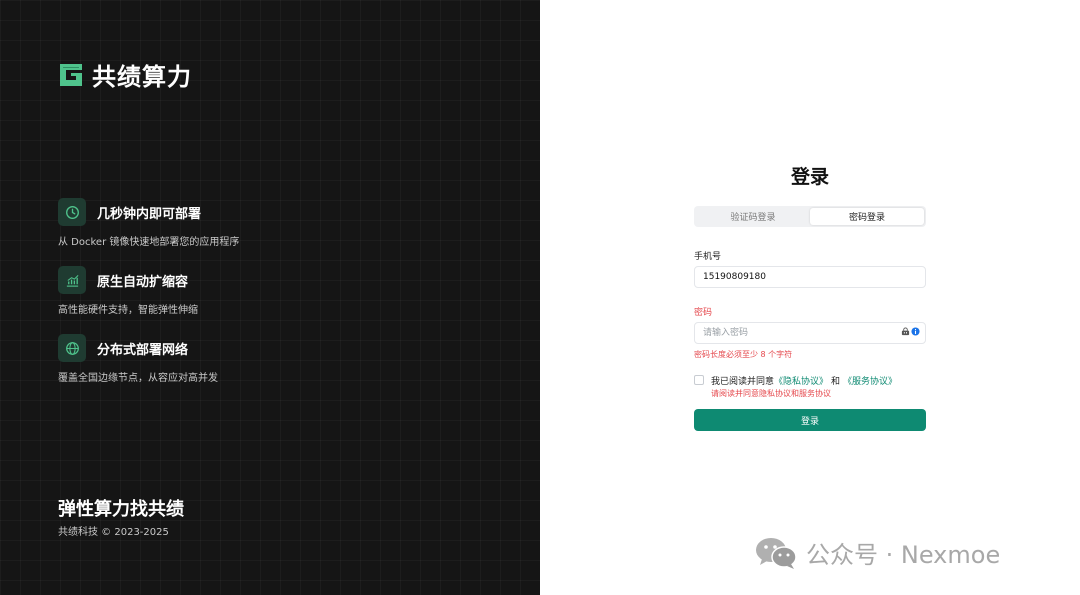 The height and width of the screenshot is (595, 1080). Describe the element at coordinates (113, 532) in the screenshot. I see `copyright: 共绩科技 © 2023-2025` at that location.